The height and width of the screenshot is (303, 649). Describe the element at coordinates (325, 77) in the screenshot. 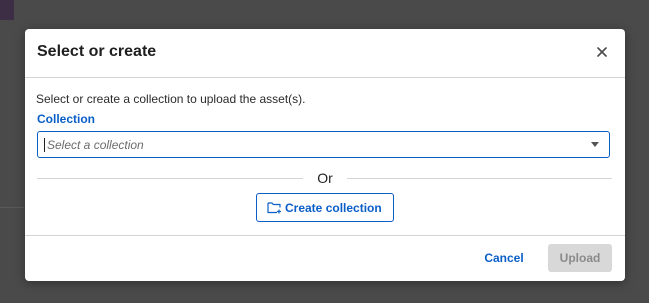

I see `header-divider` at that location.